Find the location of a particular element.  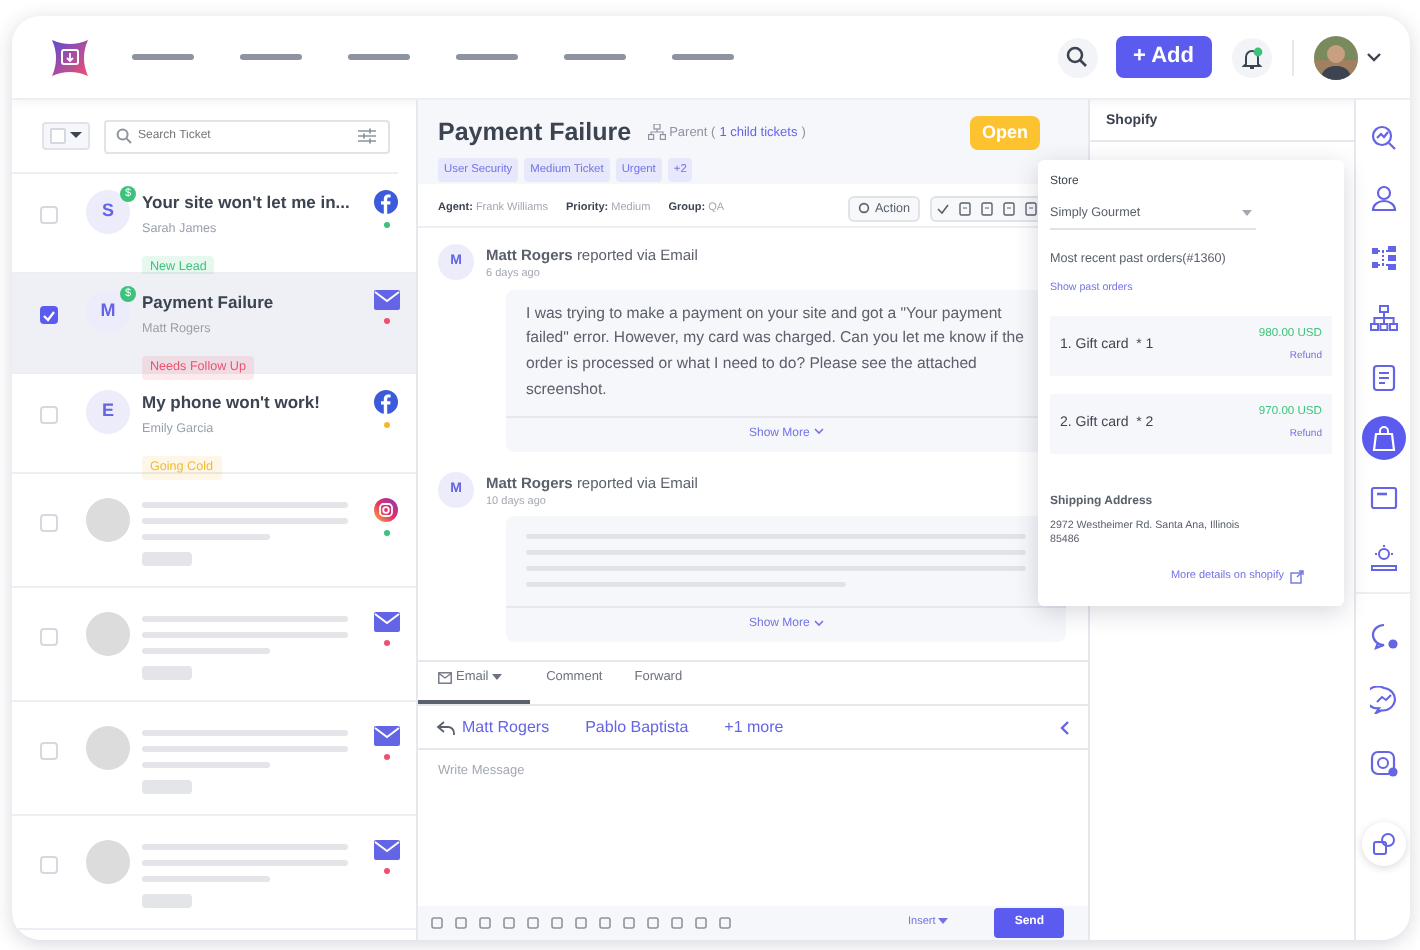

ticket-title: My phone won't work! is located at coordinates (231, 403).